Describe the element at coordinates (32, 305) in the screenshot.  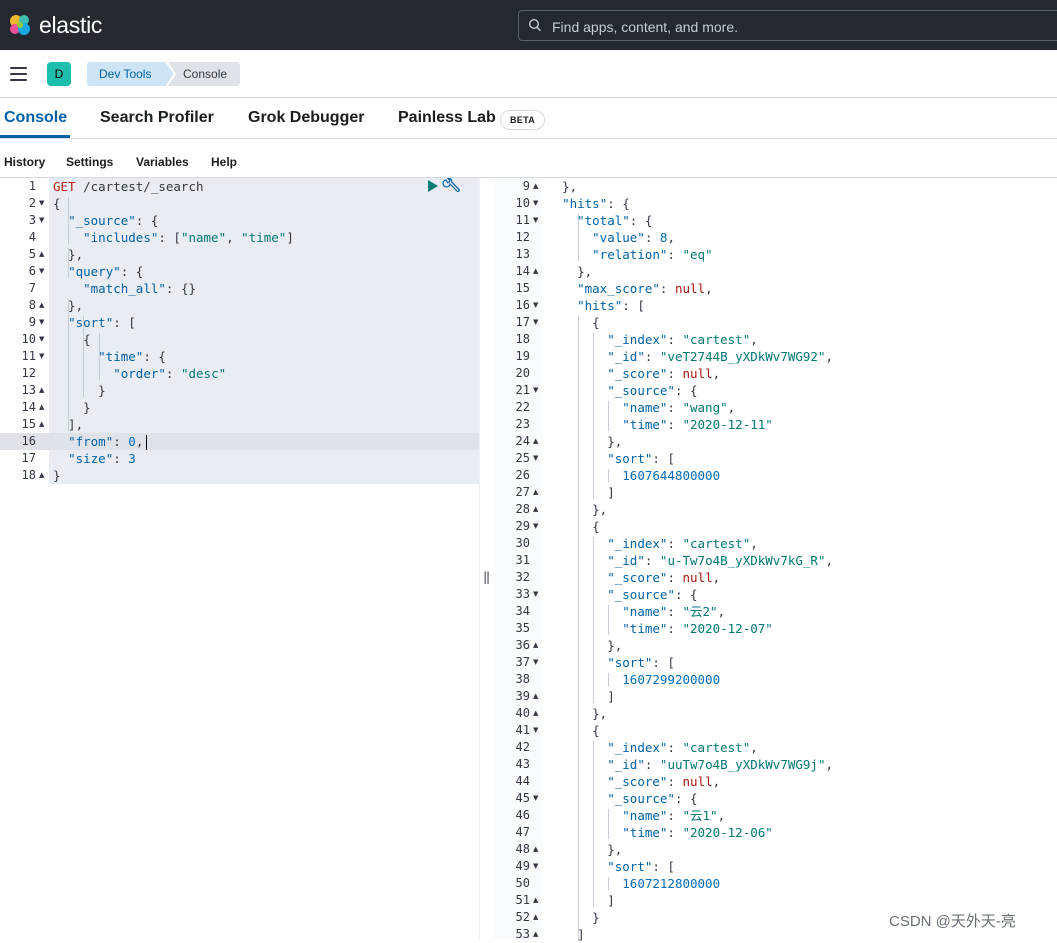
I see `request-line-number: 8` at that location.